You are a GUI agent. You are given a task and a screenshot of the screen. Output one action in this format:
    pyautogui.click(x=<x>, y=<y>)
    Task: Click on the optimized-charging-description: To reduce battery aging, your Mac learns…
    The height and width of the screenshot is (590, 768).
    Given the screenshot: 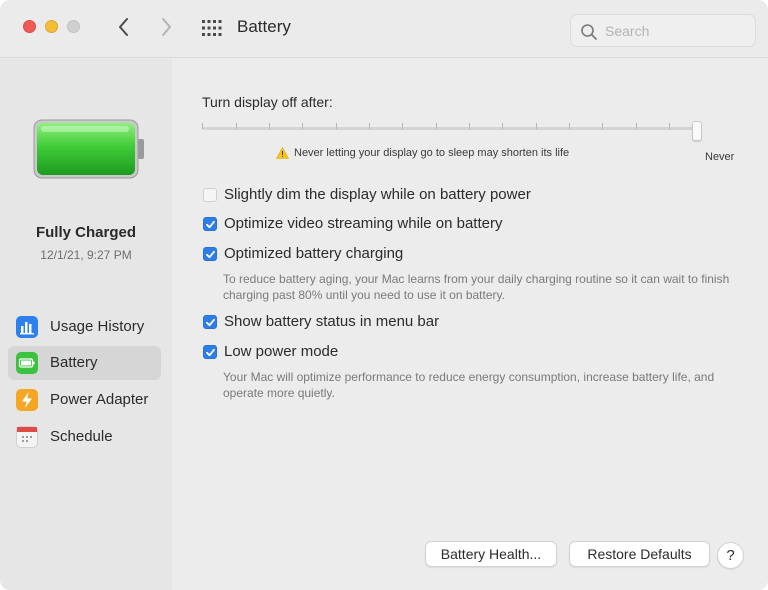 What is the action you would take?
    pyautogui.click(x=476, y=287)
    